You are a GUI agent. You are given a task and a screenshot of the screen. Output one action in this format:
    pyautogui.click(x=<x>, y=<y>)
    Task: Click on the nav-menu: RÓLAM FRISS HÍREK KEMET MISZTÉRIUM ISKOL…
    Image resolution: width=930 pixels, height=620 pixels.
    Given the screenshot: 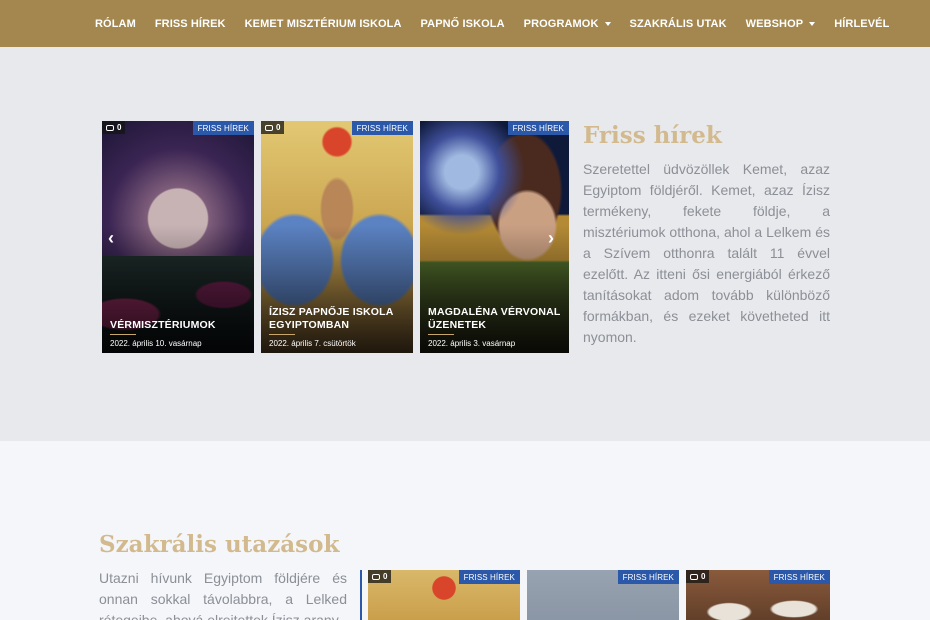 What is the action you would take?
    pyautogui.click(x=501, y=23)
    